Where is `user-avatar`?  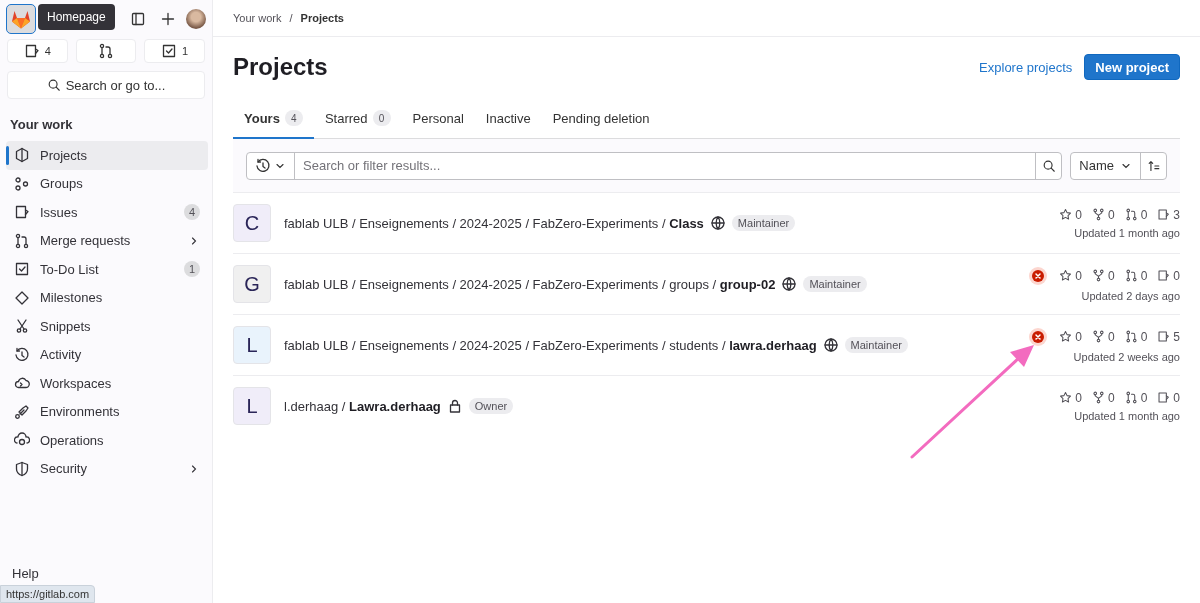 user-avatar is located at coordinates (196, 19).